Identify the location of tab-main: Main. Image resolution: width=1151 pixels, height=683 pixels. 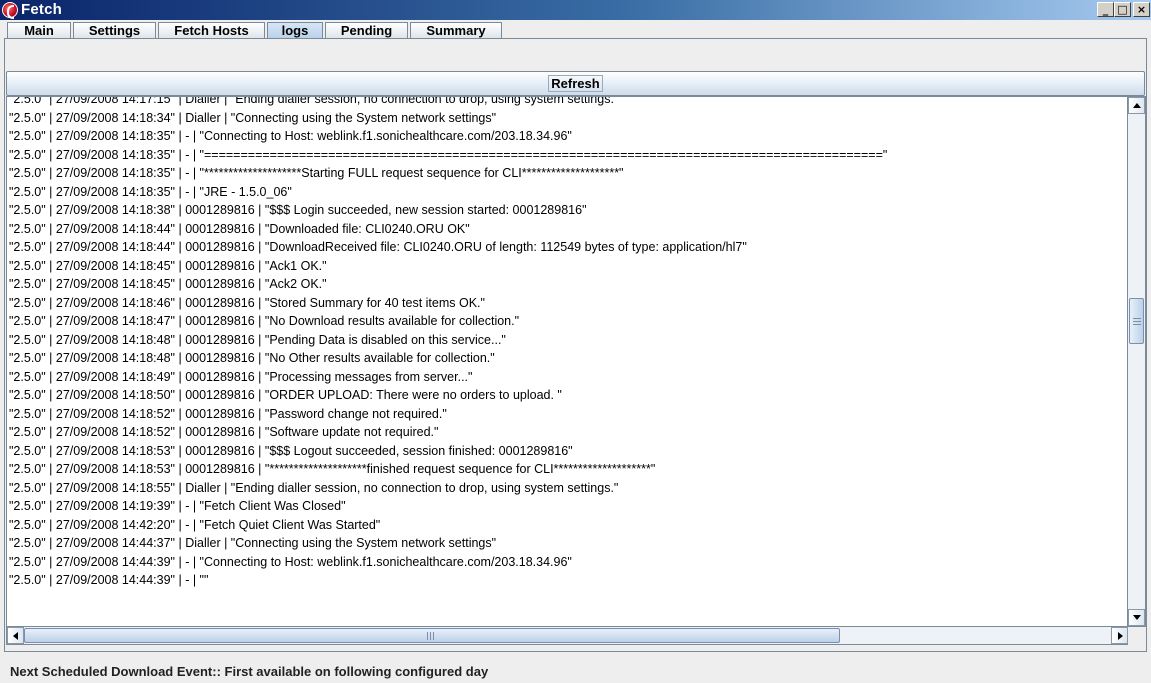
(39, 30).